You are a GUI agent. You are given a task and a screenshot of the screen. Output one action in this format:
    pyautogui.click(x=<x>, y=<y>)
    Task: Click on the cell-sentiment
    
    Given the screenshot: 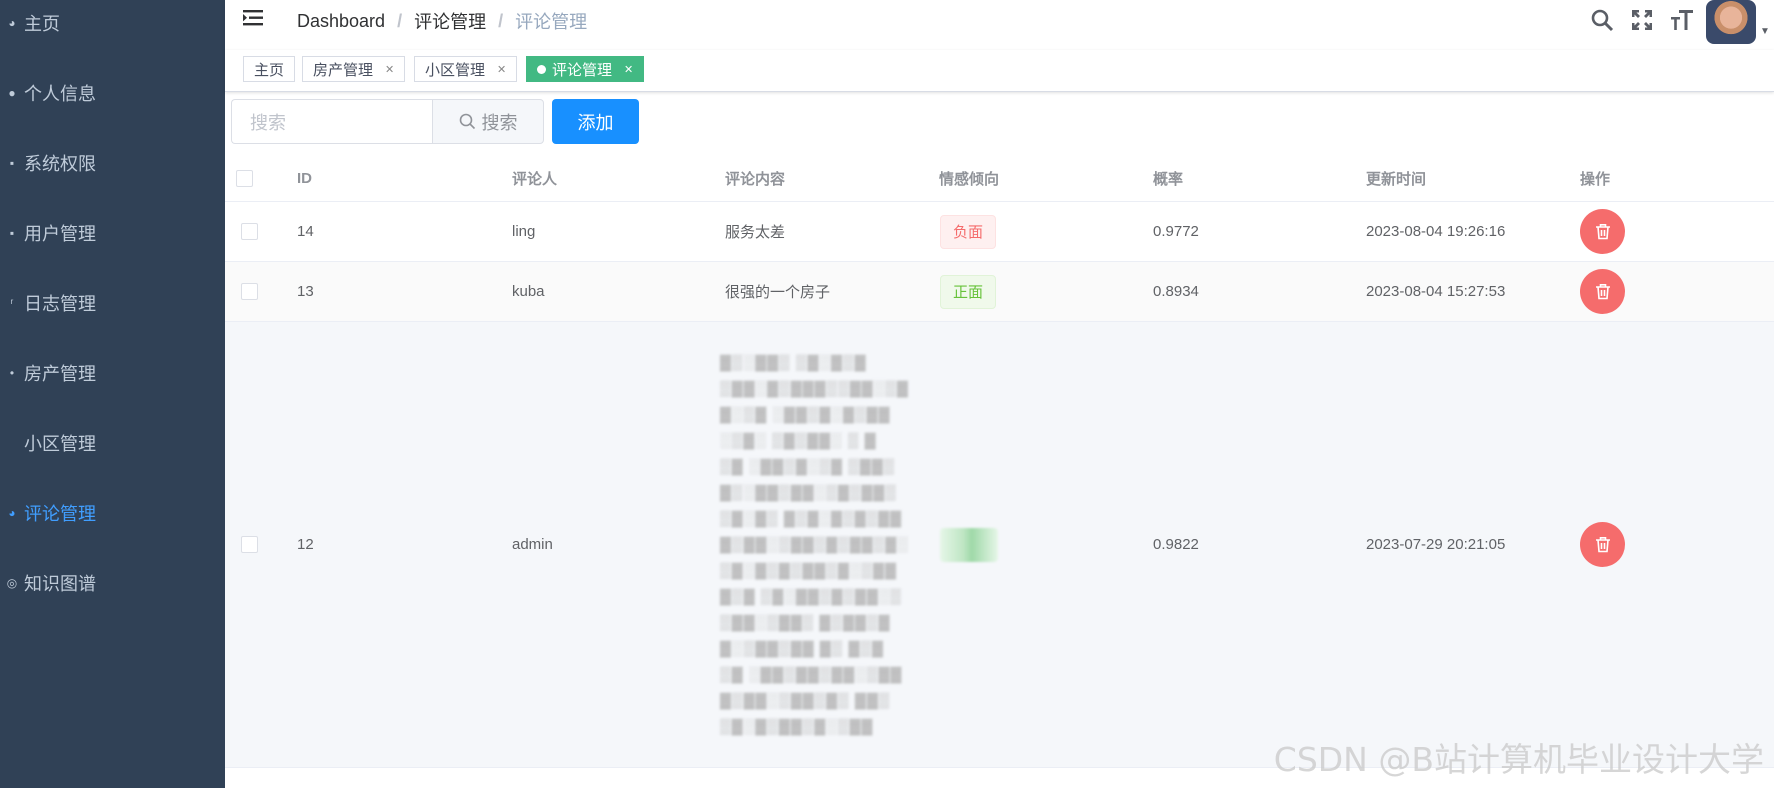 What is the action you would take?
    pyautogui.click(x=969, y=544)
    